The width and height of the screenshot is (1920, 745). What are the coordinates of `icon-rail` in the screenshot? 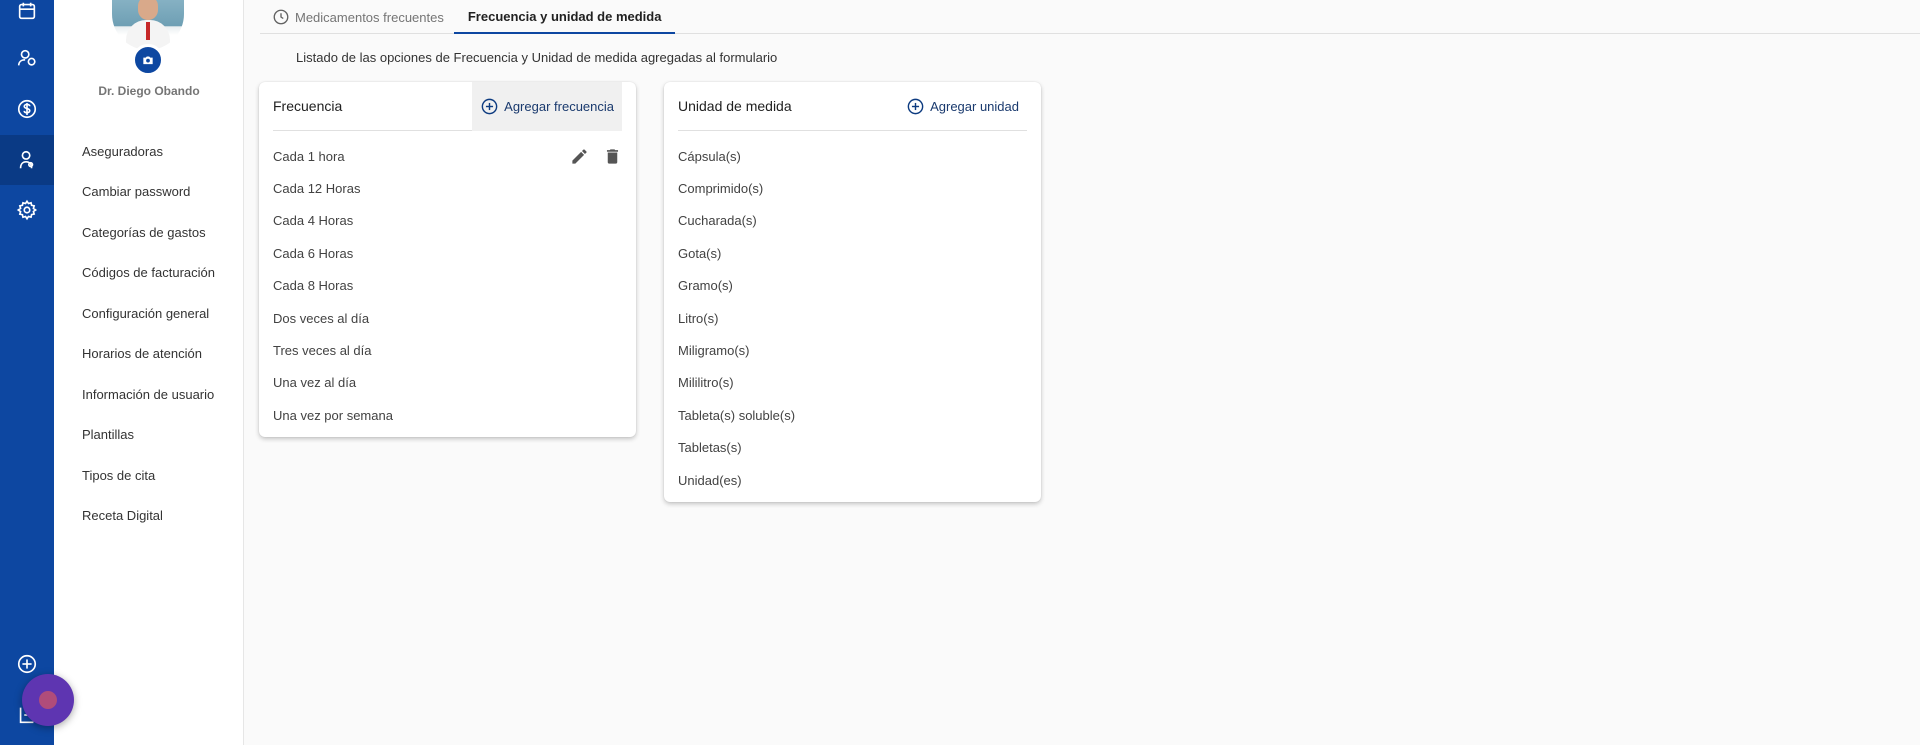 It's located at (27, 372).